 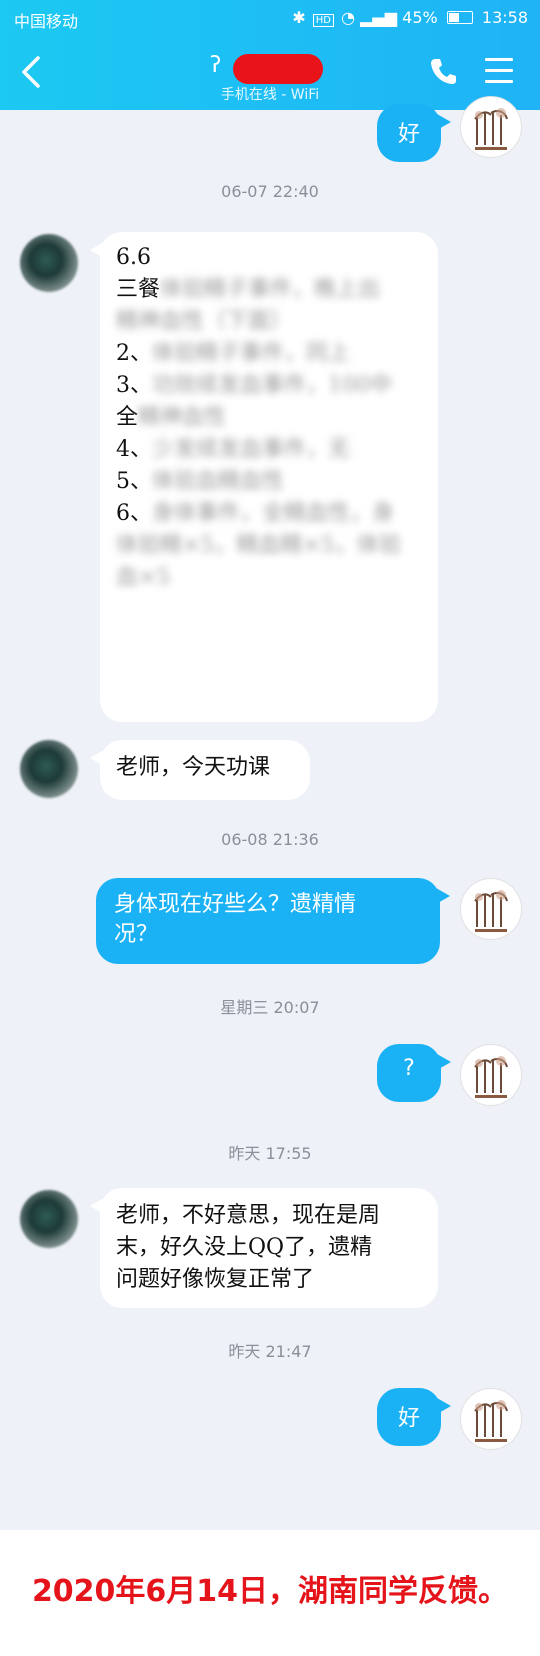 I want to click on message-bubble-other: 老师，今天功课, so click(x=200, y=770).